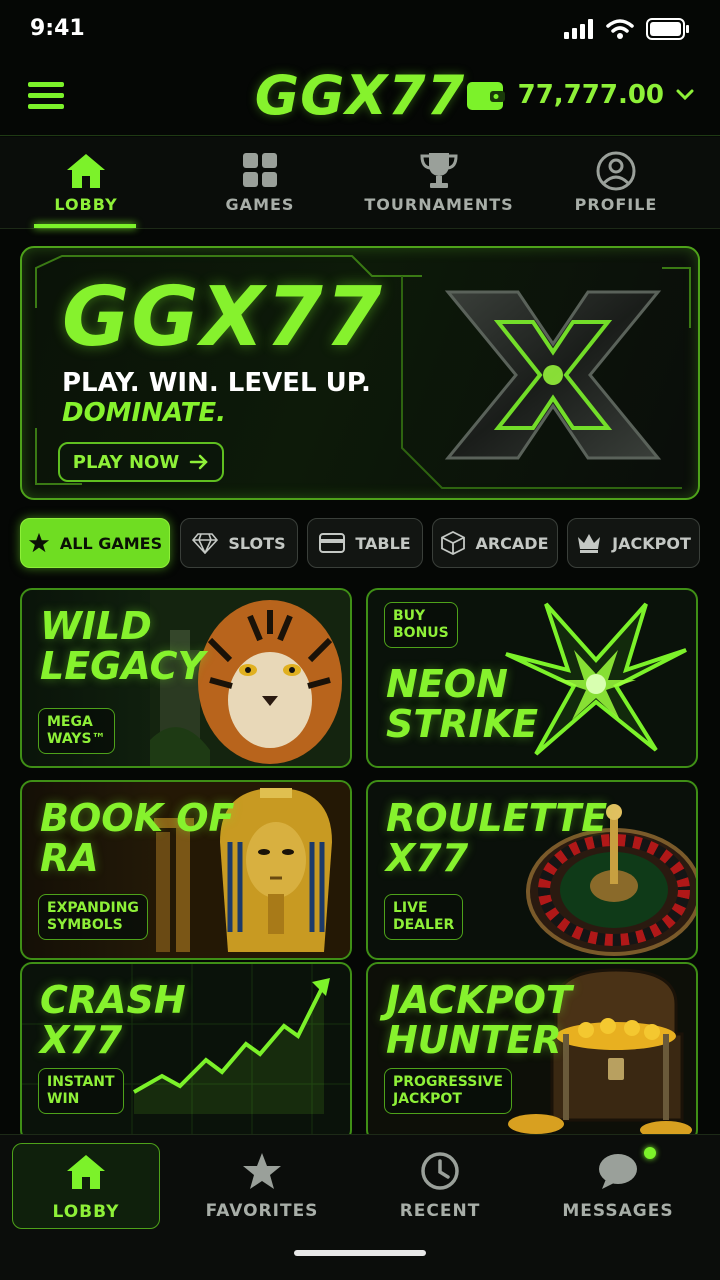 This screenshot has width=720, height=1280. What do you see at coordinates (86, 1212) in the screenshot?
I see `bottom-tab-label: LOBBY` at bounding box center [86, 1212].